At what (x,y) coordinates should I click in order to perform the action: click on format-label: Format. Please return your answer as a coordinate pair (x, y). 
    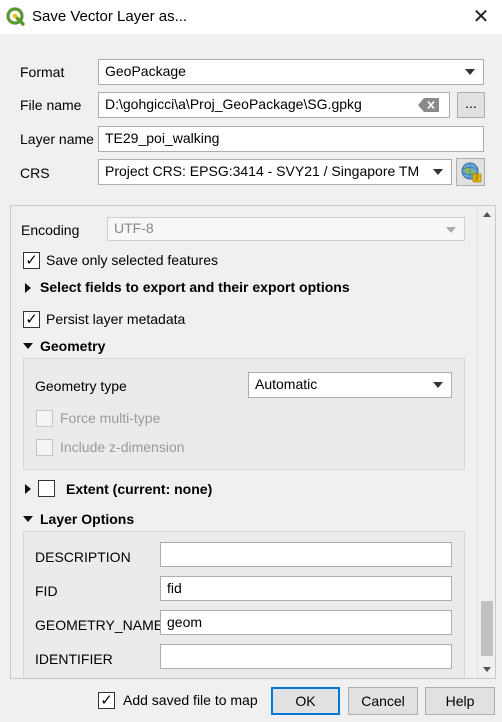
    Looking at the image, I should click on (42, 72).